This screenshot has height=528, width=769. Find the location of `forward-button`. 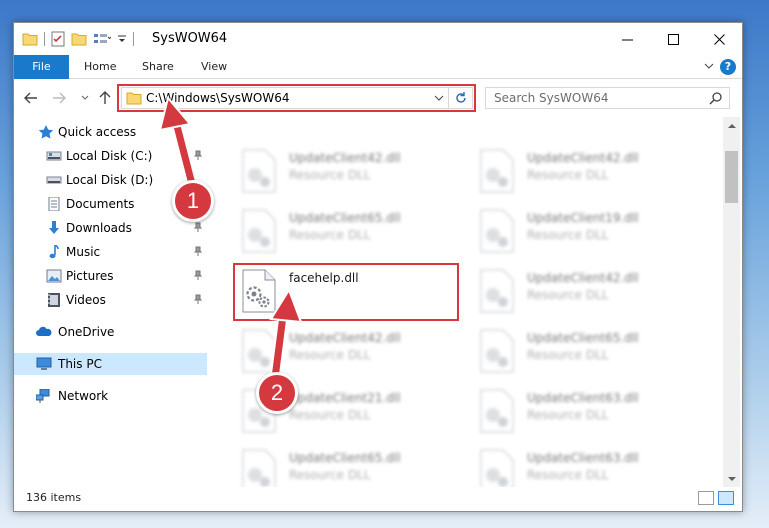

forward-button is located at coordinates (59, 98).